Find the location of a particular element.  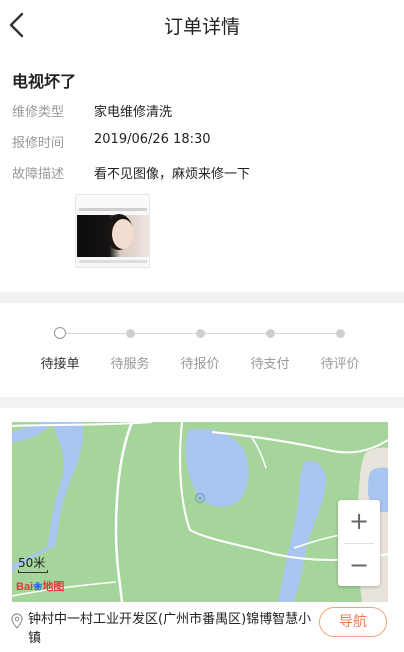

address-text: 钟村中一村工业开发区(广州市番禺区)锦博智慧小镇 is located at coordinates (170, 629).